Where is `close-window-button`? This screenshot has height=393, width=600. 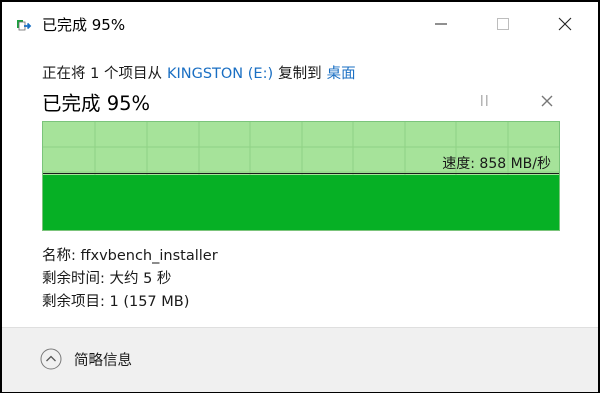
close-window-button is located at coordinates (565, 24).